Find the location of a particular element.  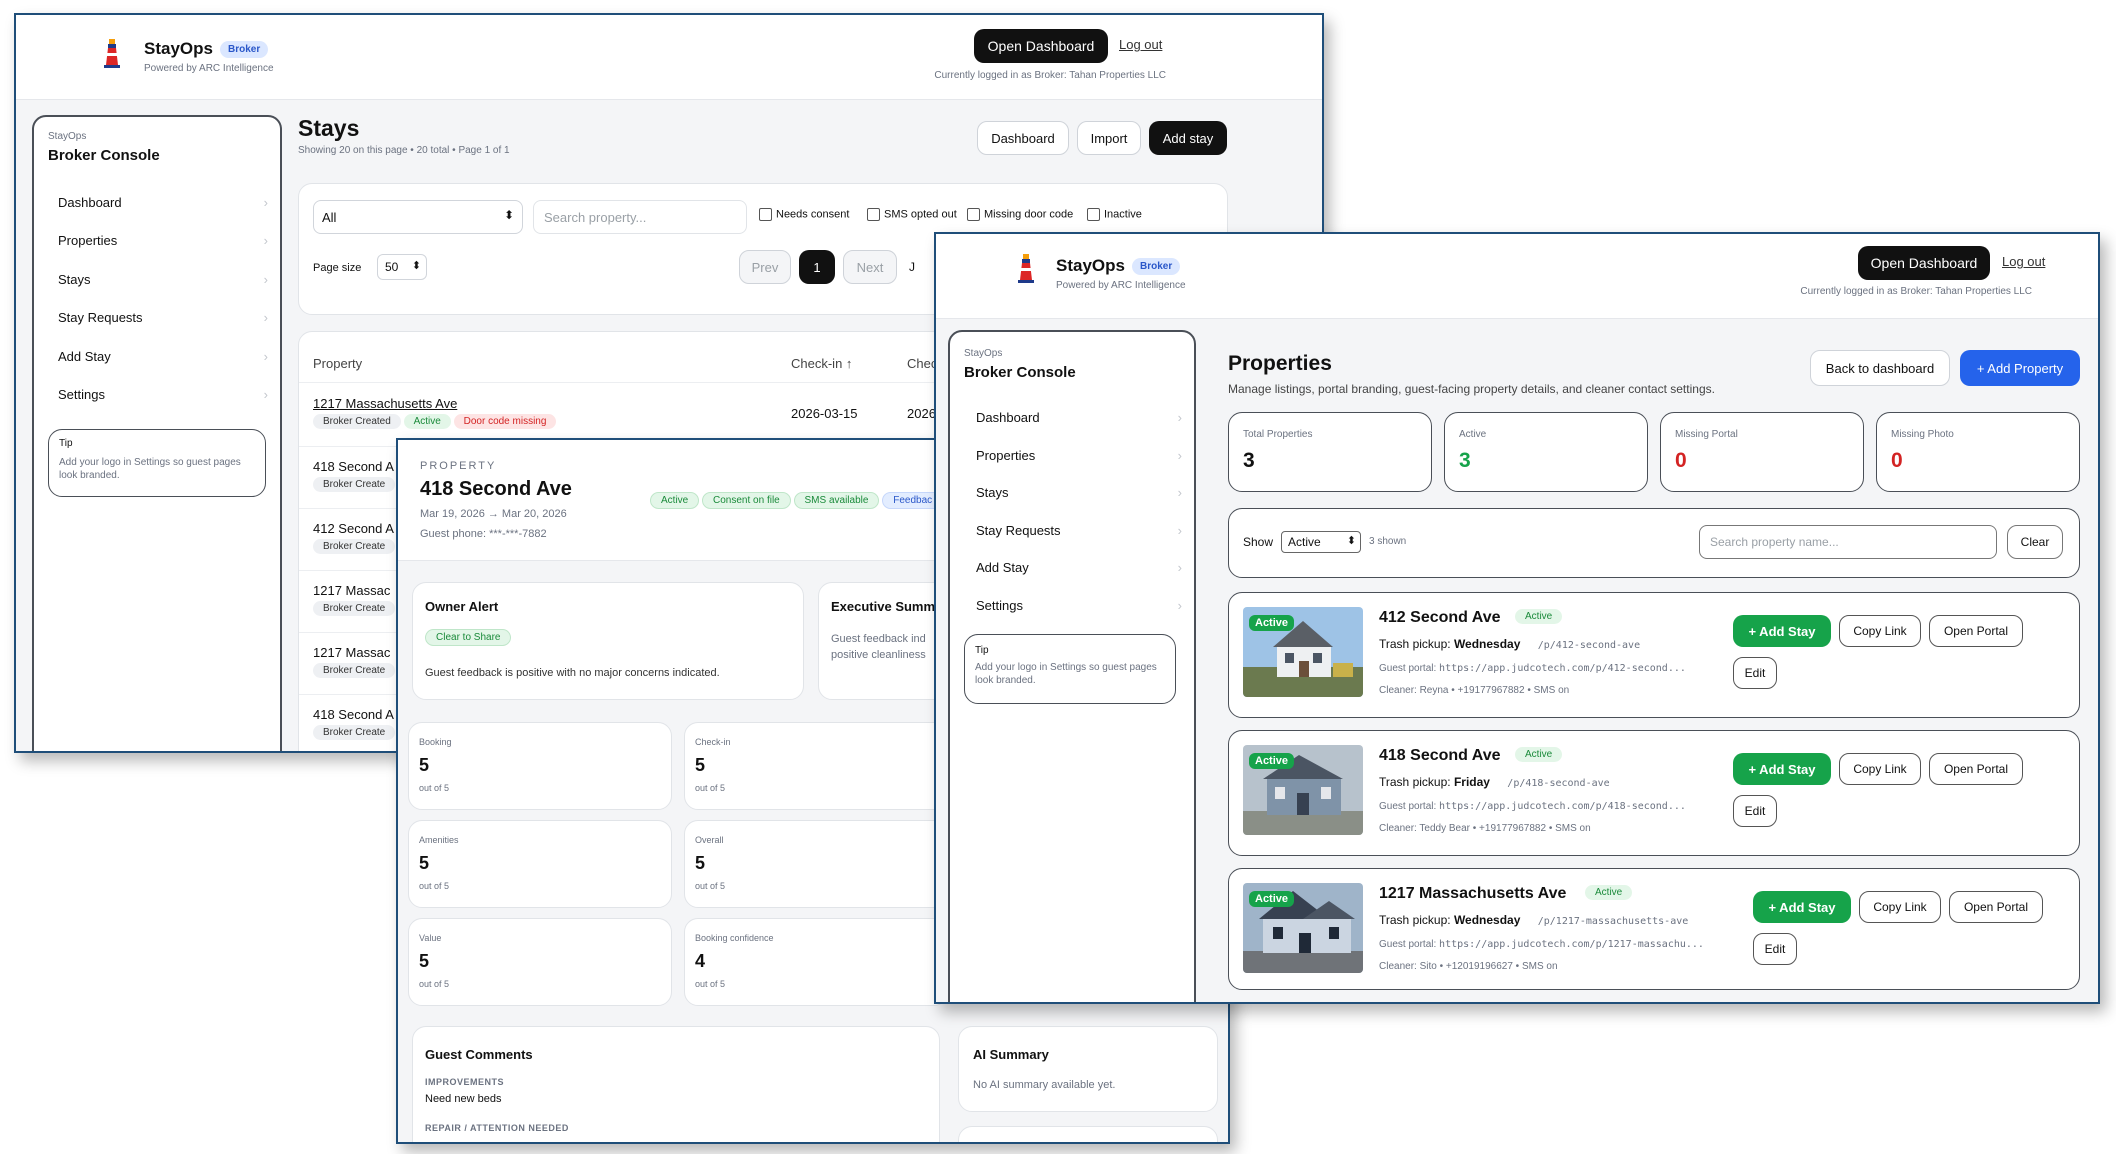

back-to-dashboard-button: Back to dashboard is located at coordinates (1880, 368).